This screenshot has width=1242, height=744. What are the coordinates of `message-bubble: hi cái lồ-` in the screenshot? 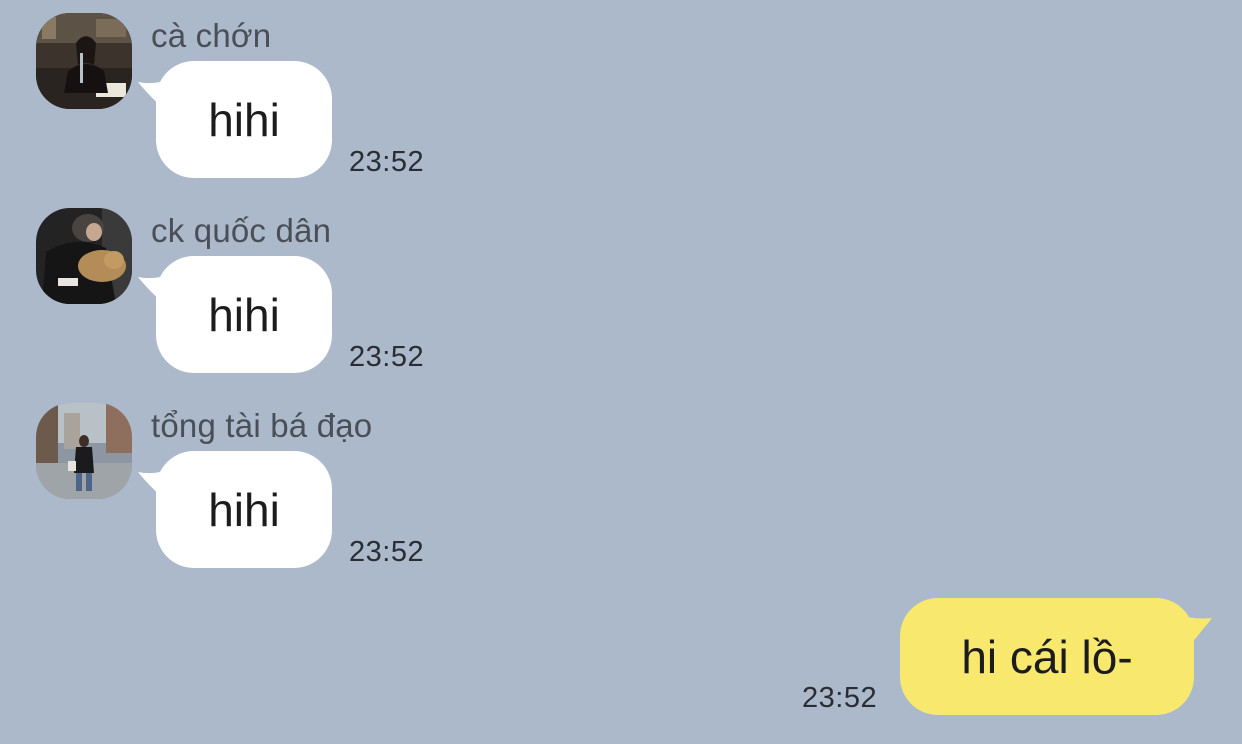 It's located at (1047, 656).